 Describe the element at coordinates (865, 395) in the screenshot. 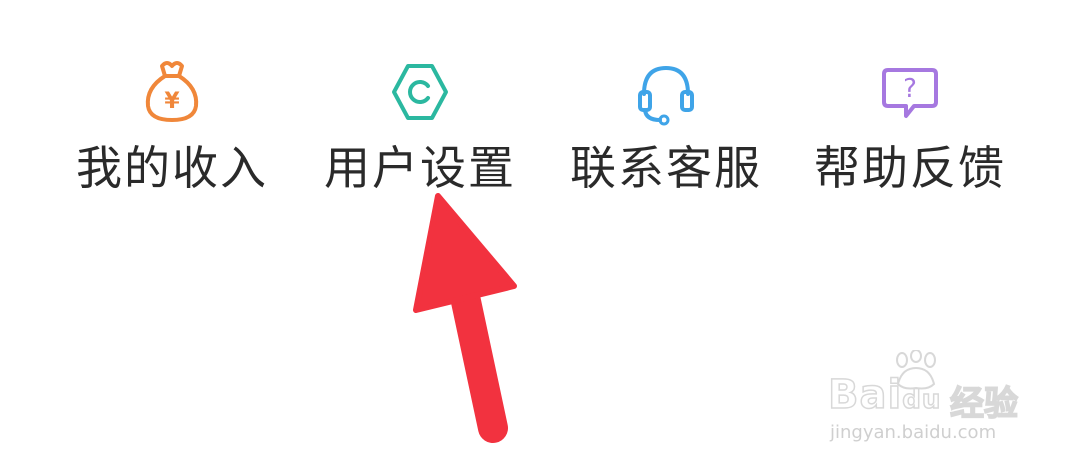

I see `watermark-brand-main: Bai` at that location.